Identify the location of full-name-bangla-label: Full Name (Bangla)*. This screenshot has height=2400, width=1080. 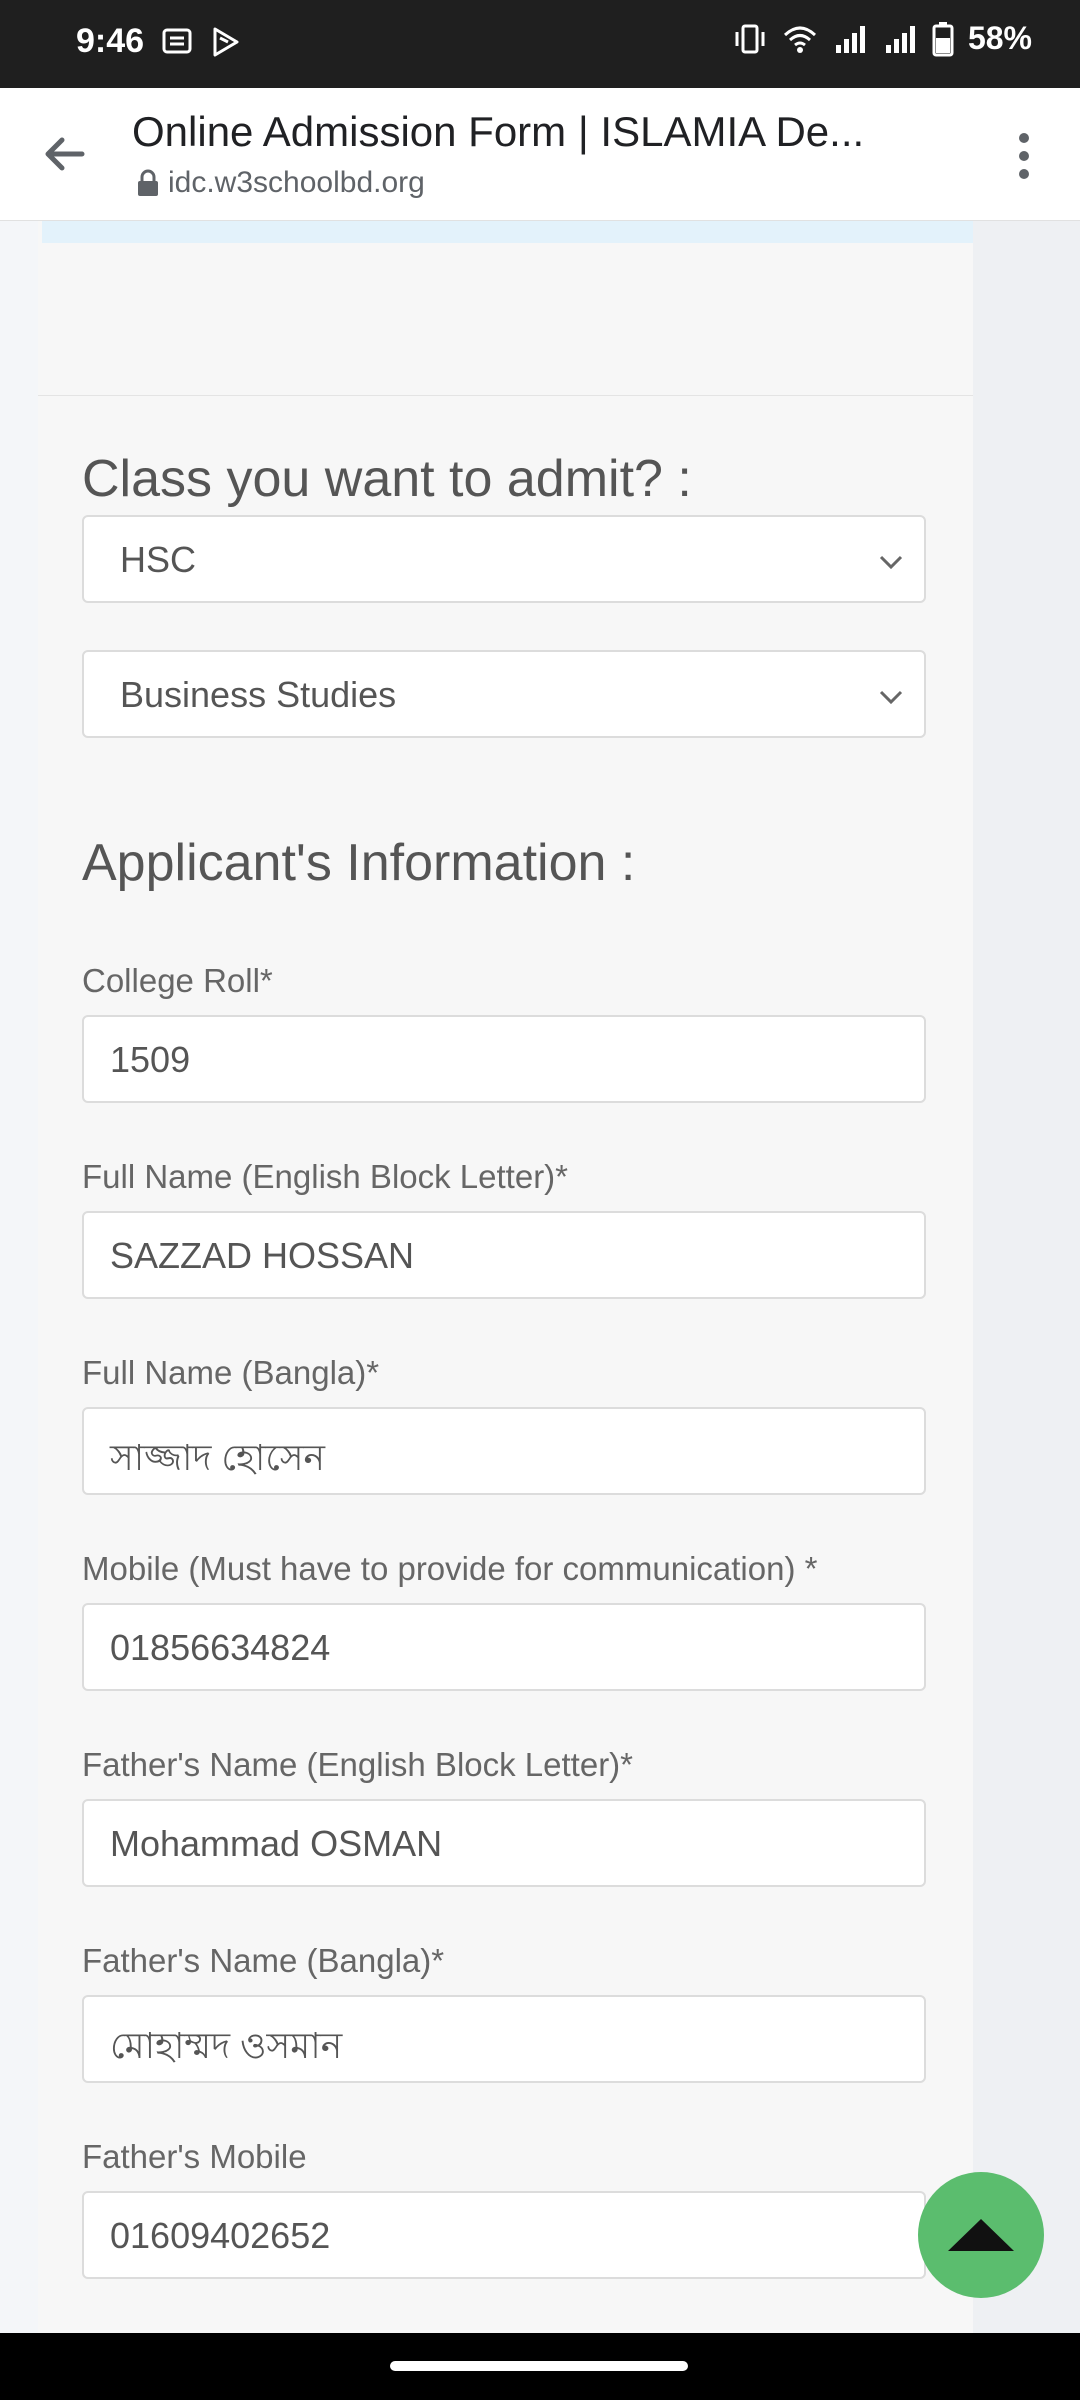
(231, 1372).